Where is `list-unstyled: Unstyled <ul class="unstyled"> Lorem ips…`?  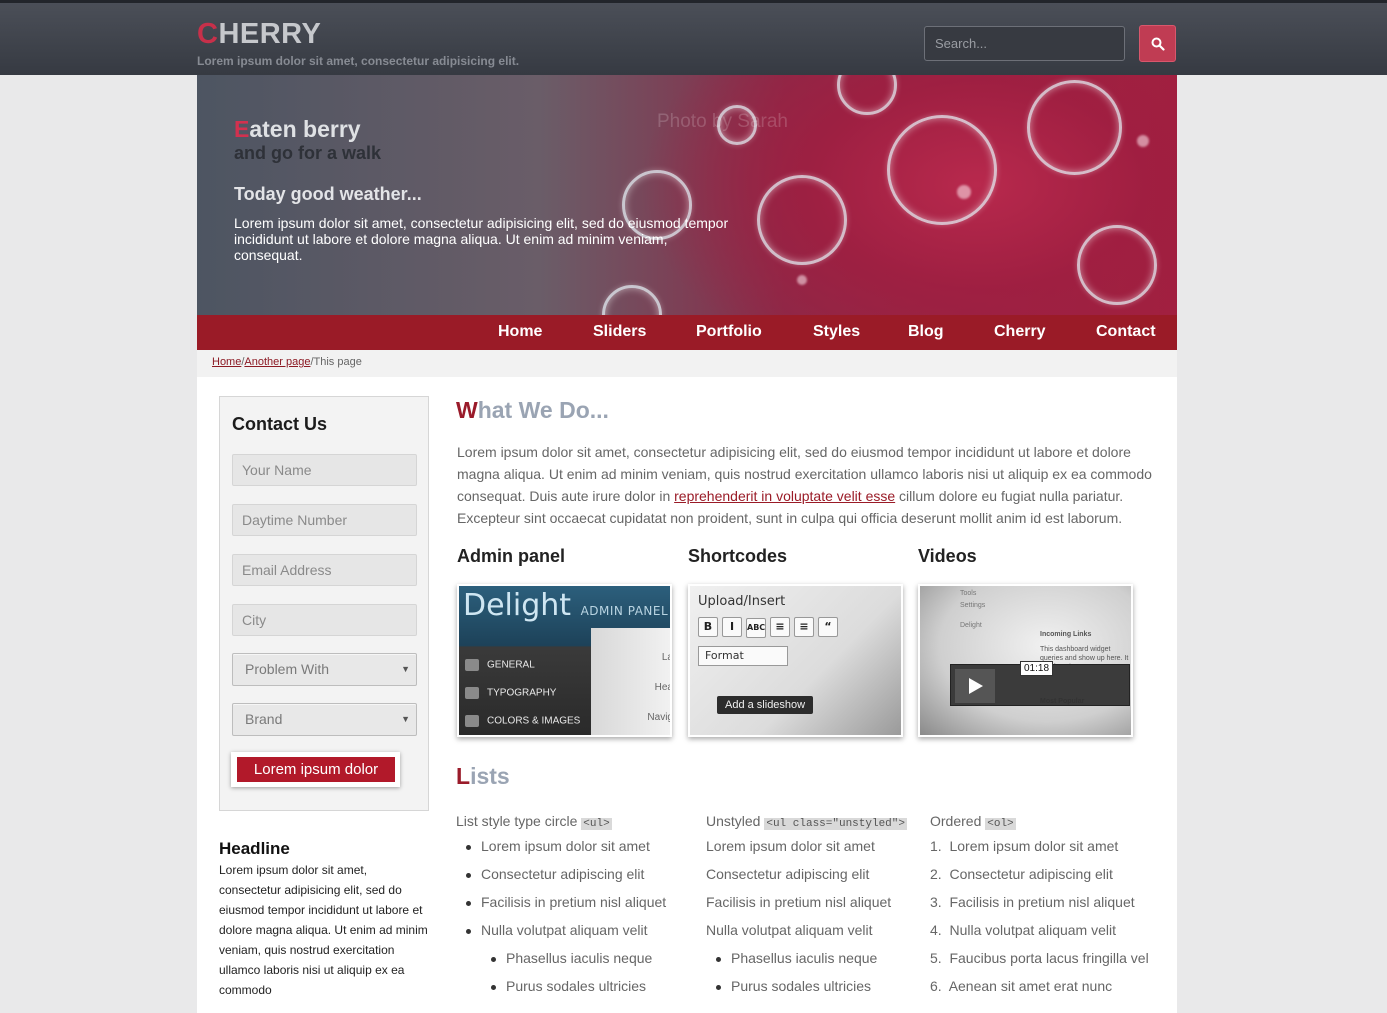
list-unstyled: Unstyled <ul class="unstyled"> Lorem ips… is located at coordinates (806, 905).